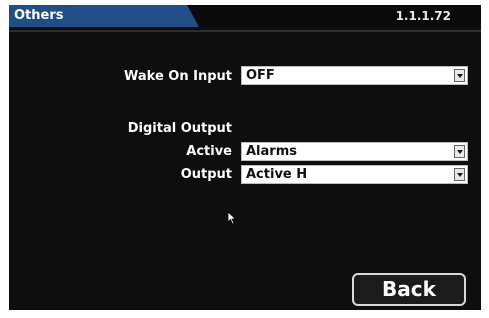 This screenshot has height=318, width=489. What do you see at coordinates (271, 151) in the screenshot?
I see `active-value: Alarms` at bounding box center [271, 151].